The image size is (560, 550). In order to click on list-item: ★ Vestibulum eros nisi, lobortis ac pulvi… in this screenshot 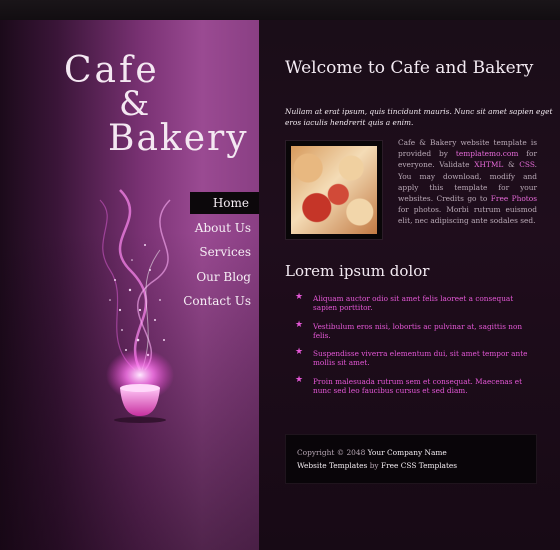, I will do `click(409, 329)`.